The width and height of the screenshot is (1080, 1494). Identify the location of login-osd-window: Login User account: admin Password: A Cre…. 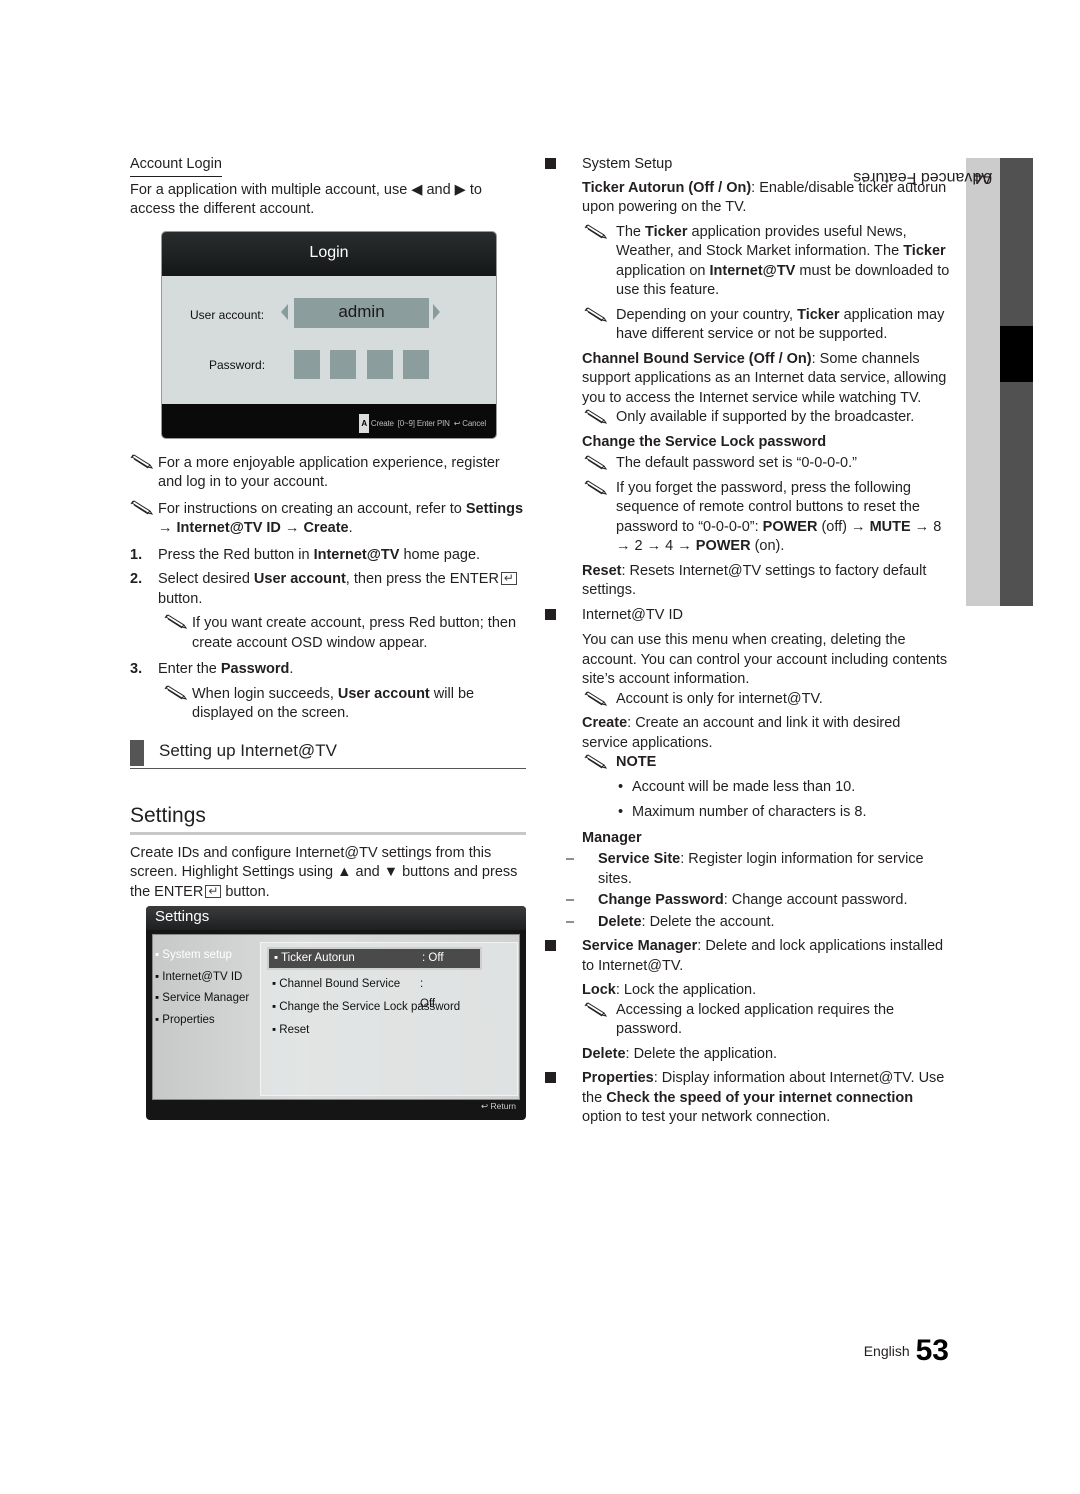
(329, 334).